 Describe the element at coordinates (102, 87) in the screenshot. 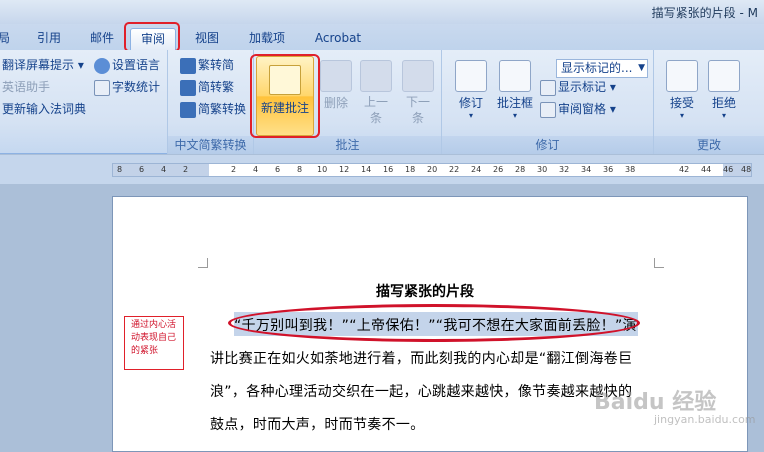

I see `word-count-icon` at that location.